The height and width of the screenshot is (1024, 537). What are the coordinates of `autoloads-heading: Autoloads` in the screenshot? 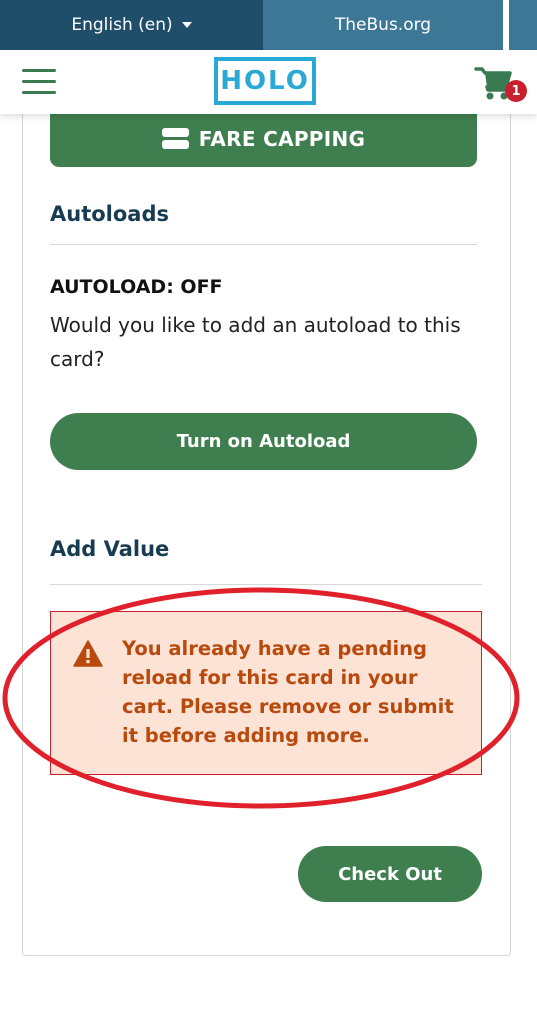 It's located at (109, 214).